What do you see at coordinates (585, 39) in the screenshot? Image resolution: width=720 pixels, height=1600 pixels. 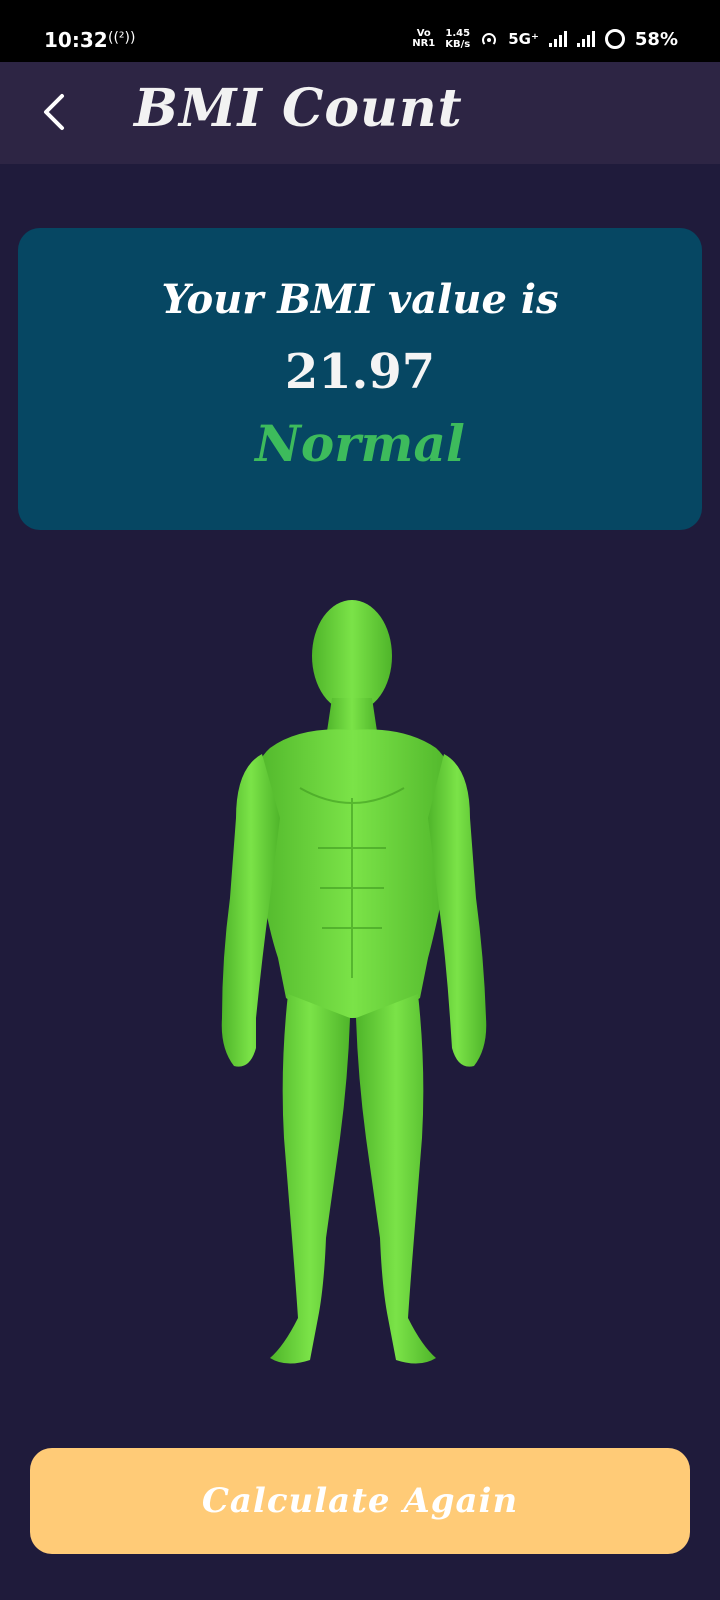 I see `signal-strength-secondary-icon` at bounding box center [585, 39].